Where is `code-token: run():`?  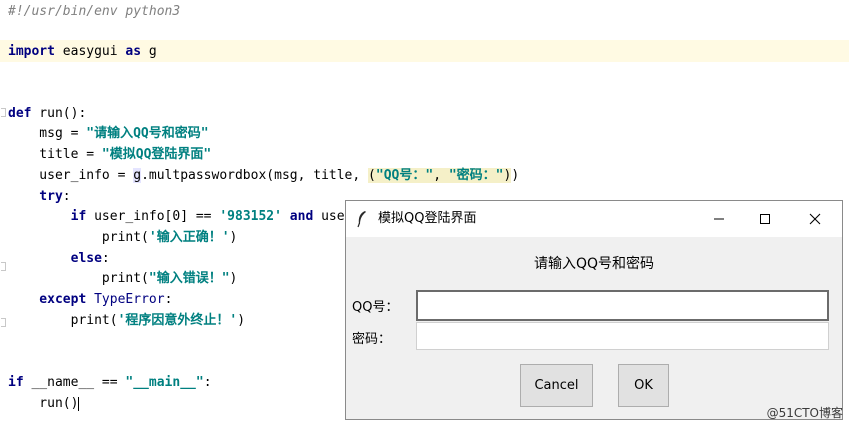 code-token: run(): is located at coordinates (59, 113).